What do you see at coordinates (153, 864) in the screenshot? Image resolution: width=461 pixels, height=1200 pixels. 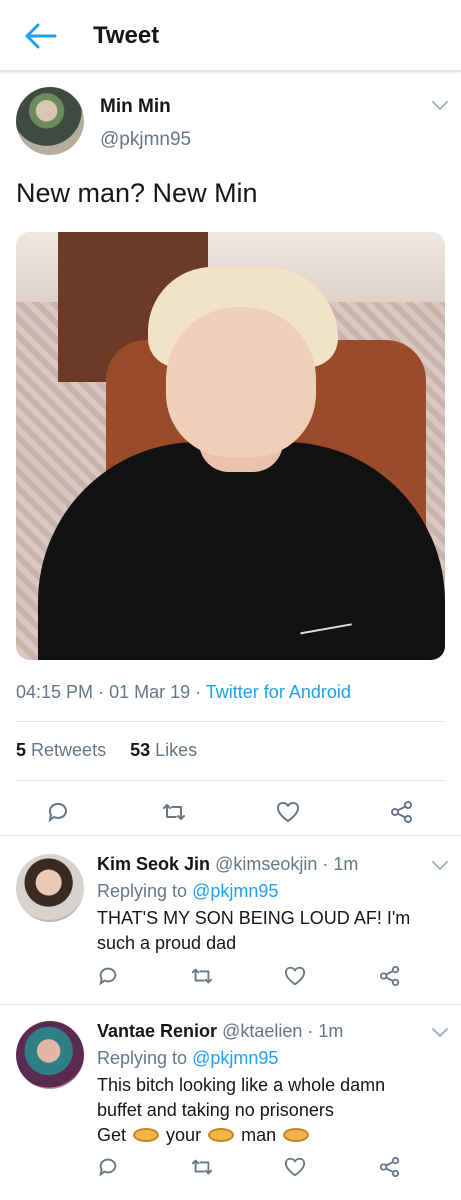 I see `reply-author-name: Kim Seok Jin` at bounding box center [153, 864].